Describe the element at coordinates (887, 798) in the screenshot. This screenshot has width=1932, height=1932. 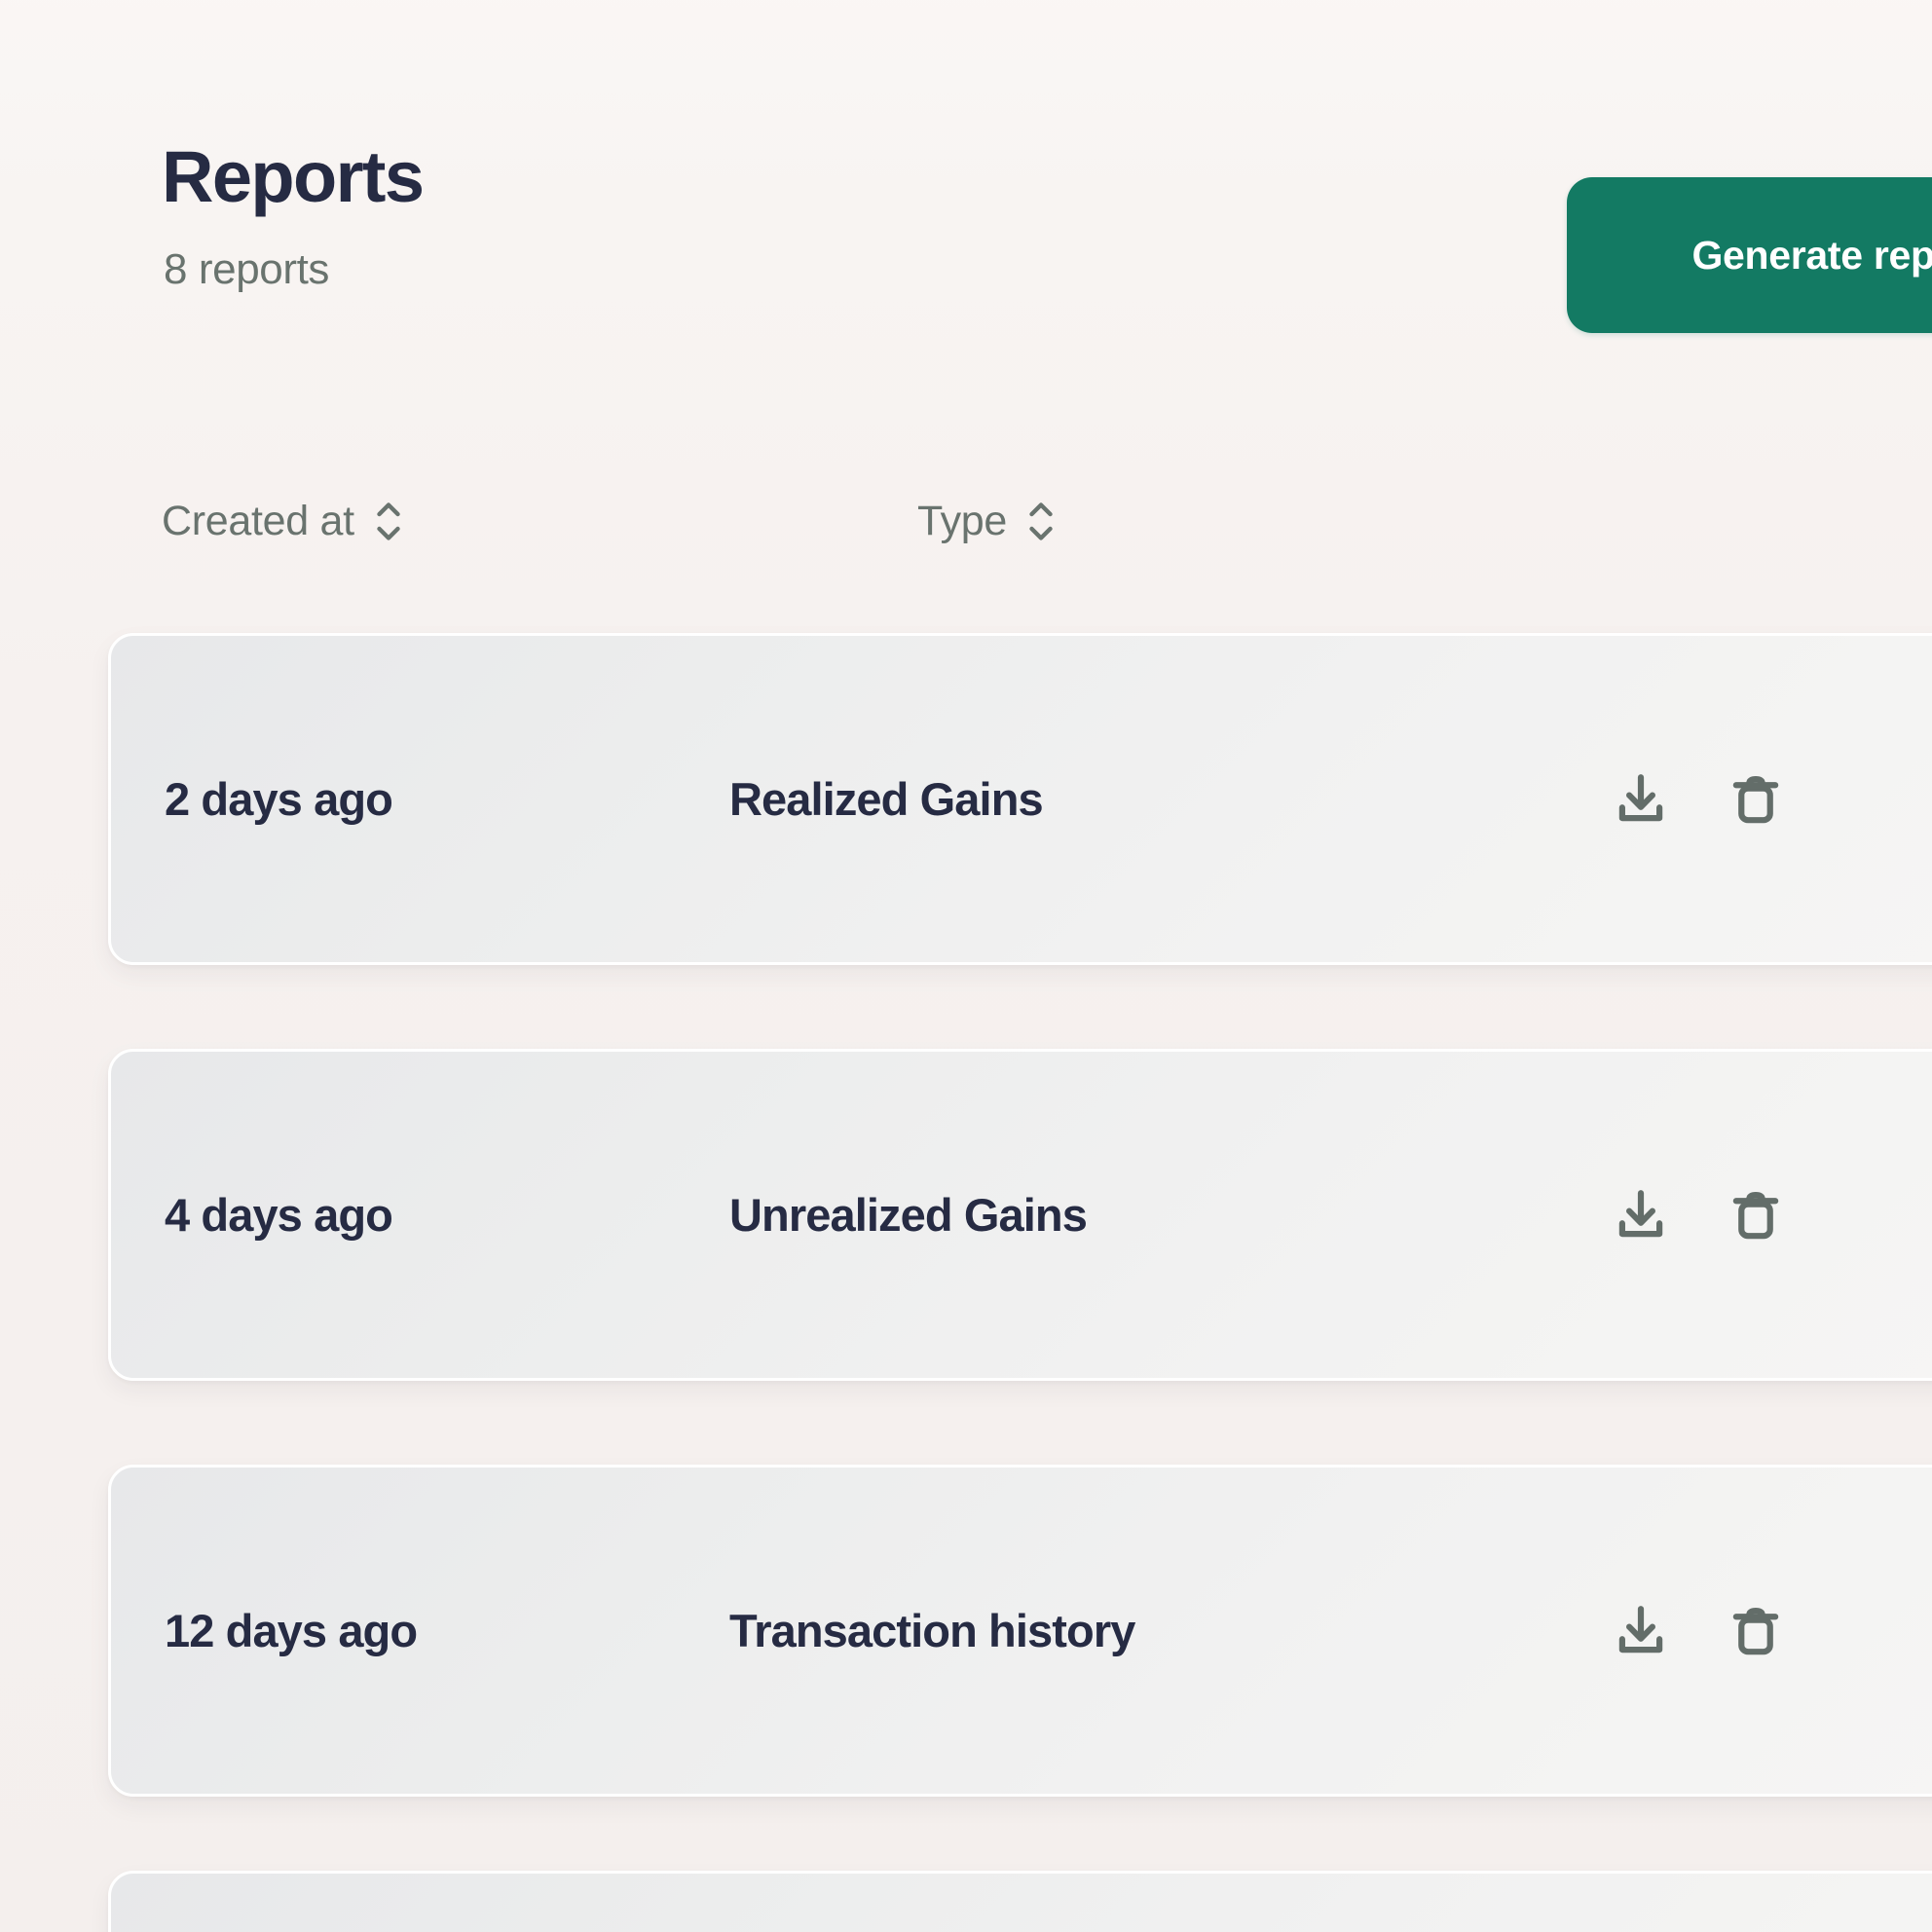
I see `cell-type: Realized Gains` at that location.